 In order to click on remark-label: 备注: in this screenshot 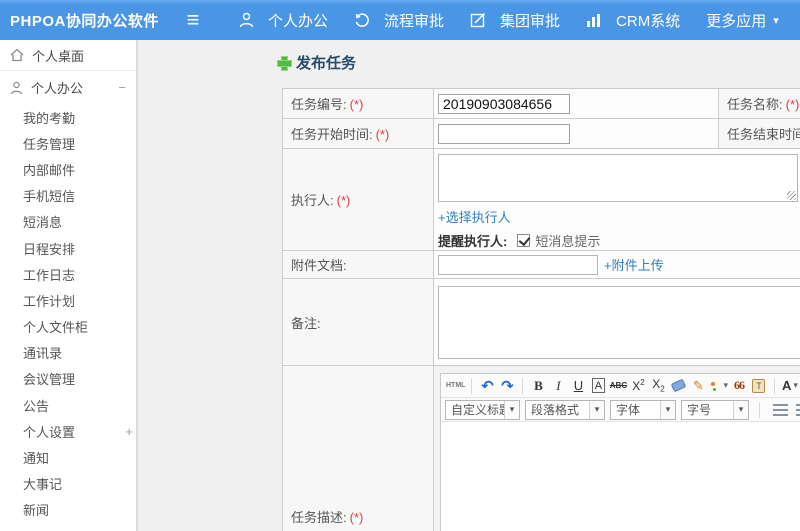, I will do `click(306, 323)`.